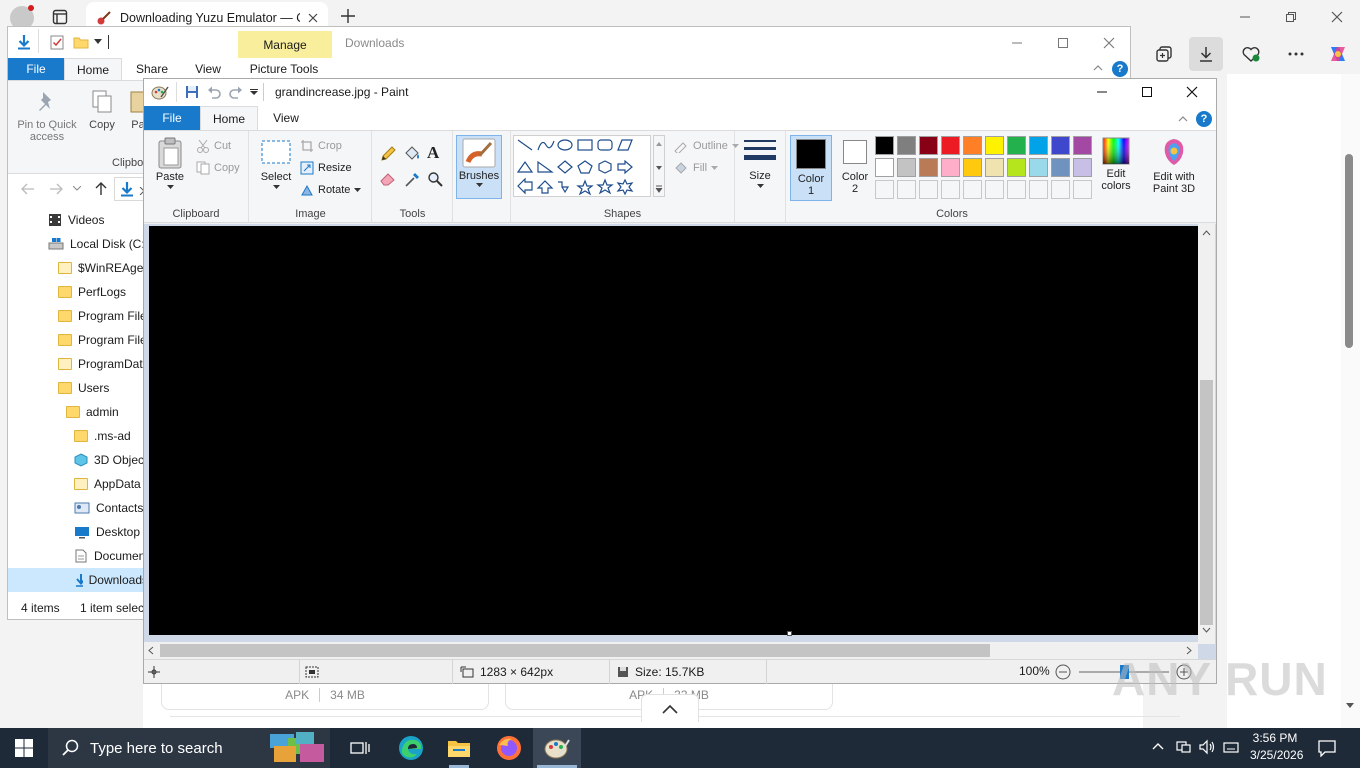  What do you see at coordinates (77, 188) in the screenshot?
I see `recent-dropdown-icon` at bounding box center [77, 188].